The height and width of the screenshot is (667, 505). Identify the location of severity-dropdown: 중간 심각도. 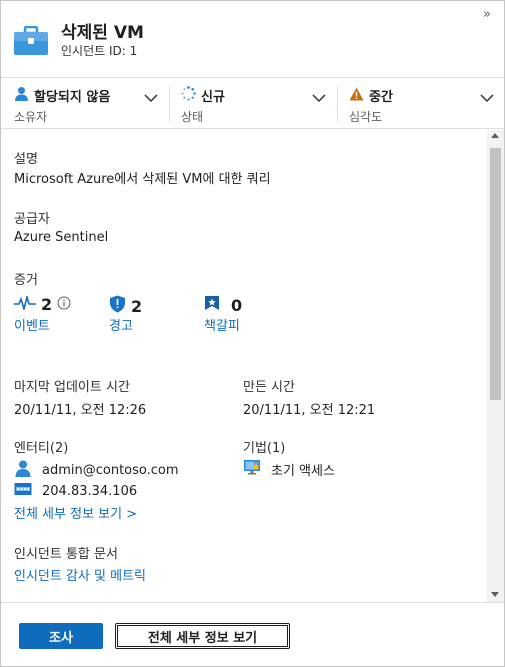
(423, 103).